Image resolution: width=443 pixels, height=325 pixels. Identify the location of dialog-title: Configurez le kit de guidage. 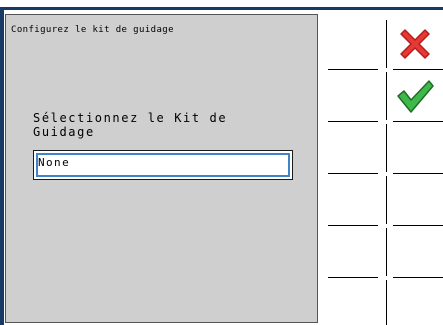
(92, 30).